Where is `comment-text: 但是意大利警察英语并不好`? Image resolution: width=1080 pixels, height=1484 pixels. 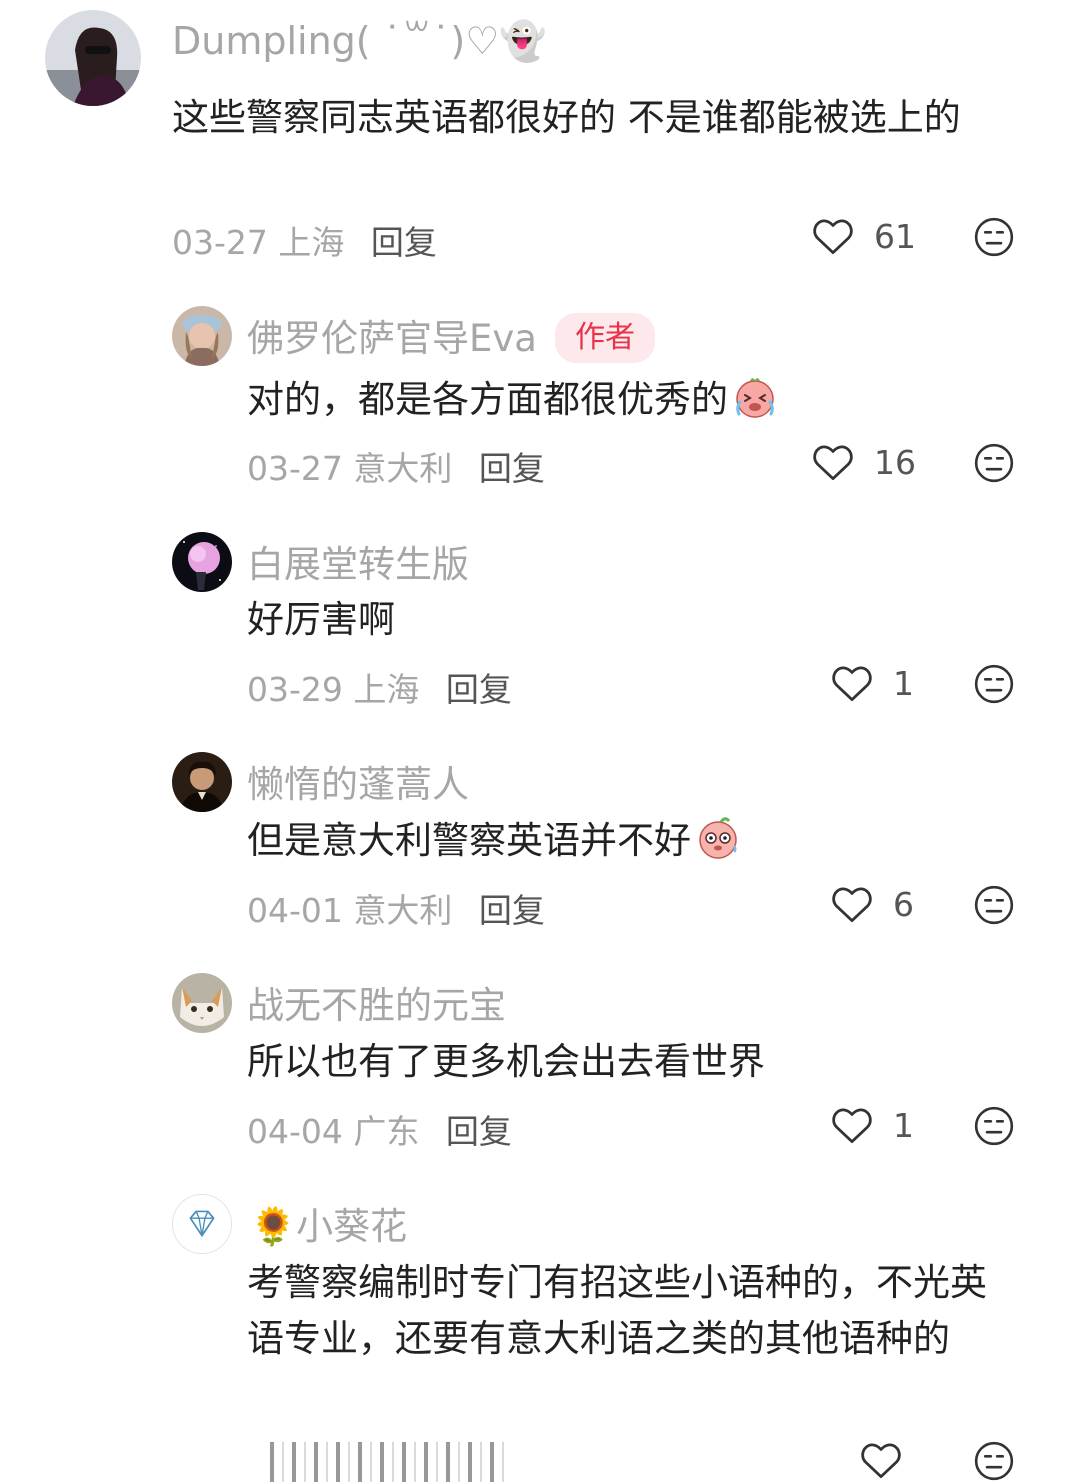
comment-text: 但是意大利警察英语并不好 is located at coordinates (632, 841).